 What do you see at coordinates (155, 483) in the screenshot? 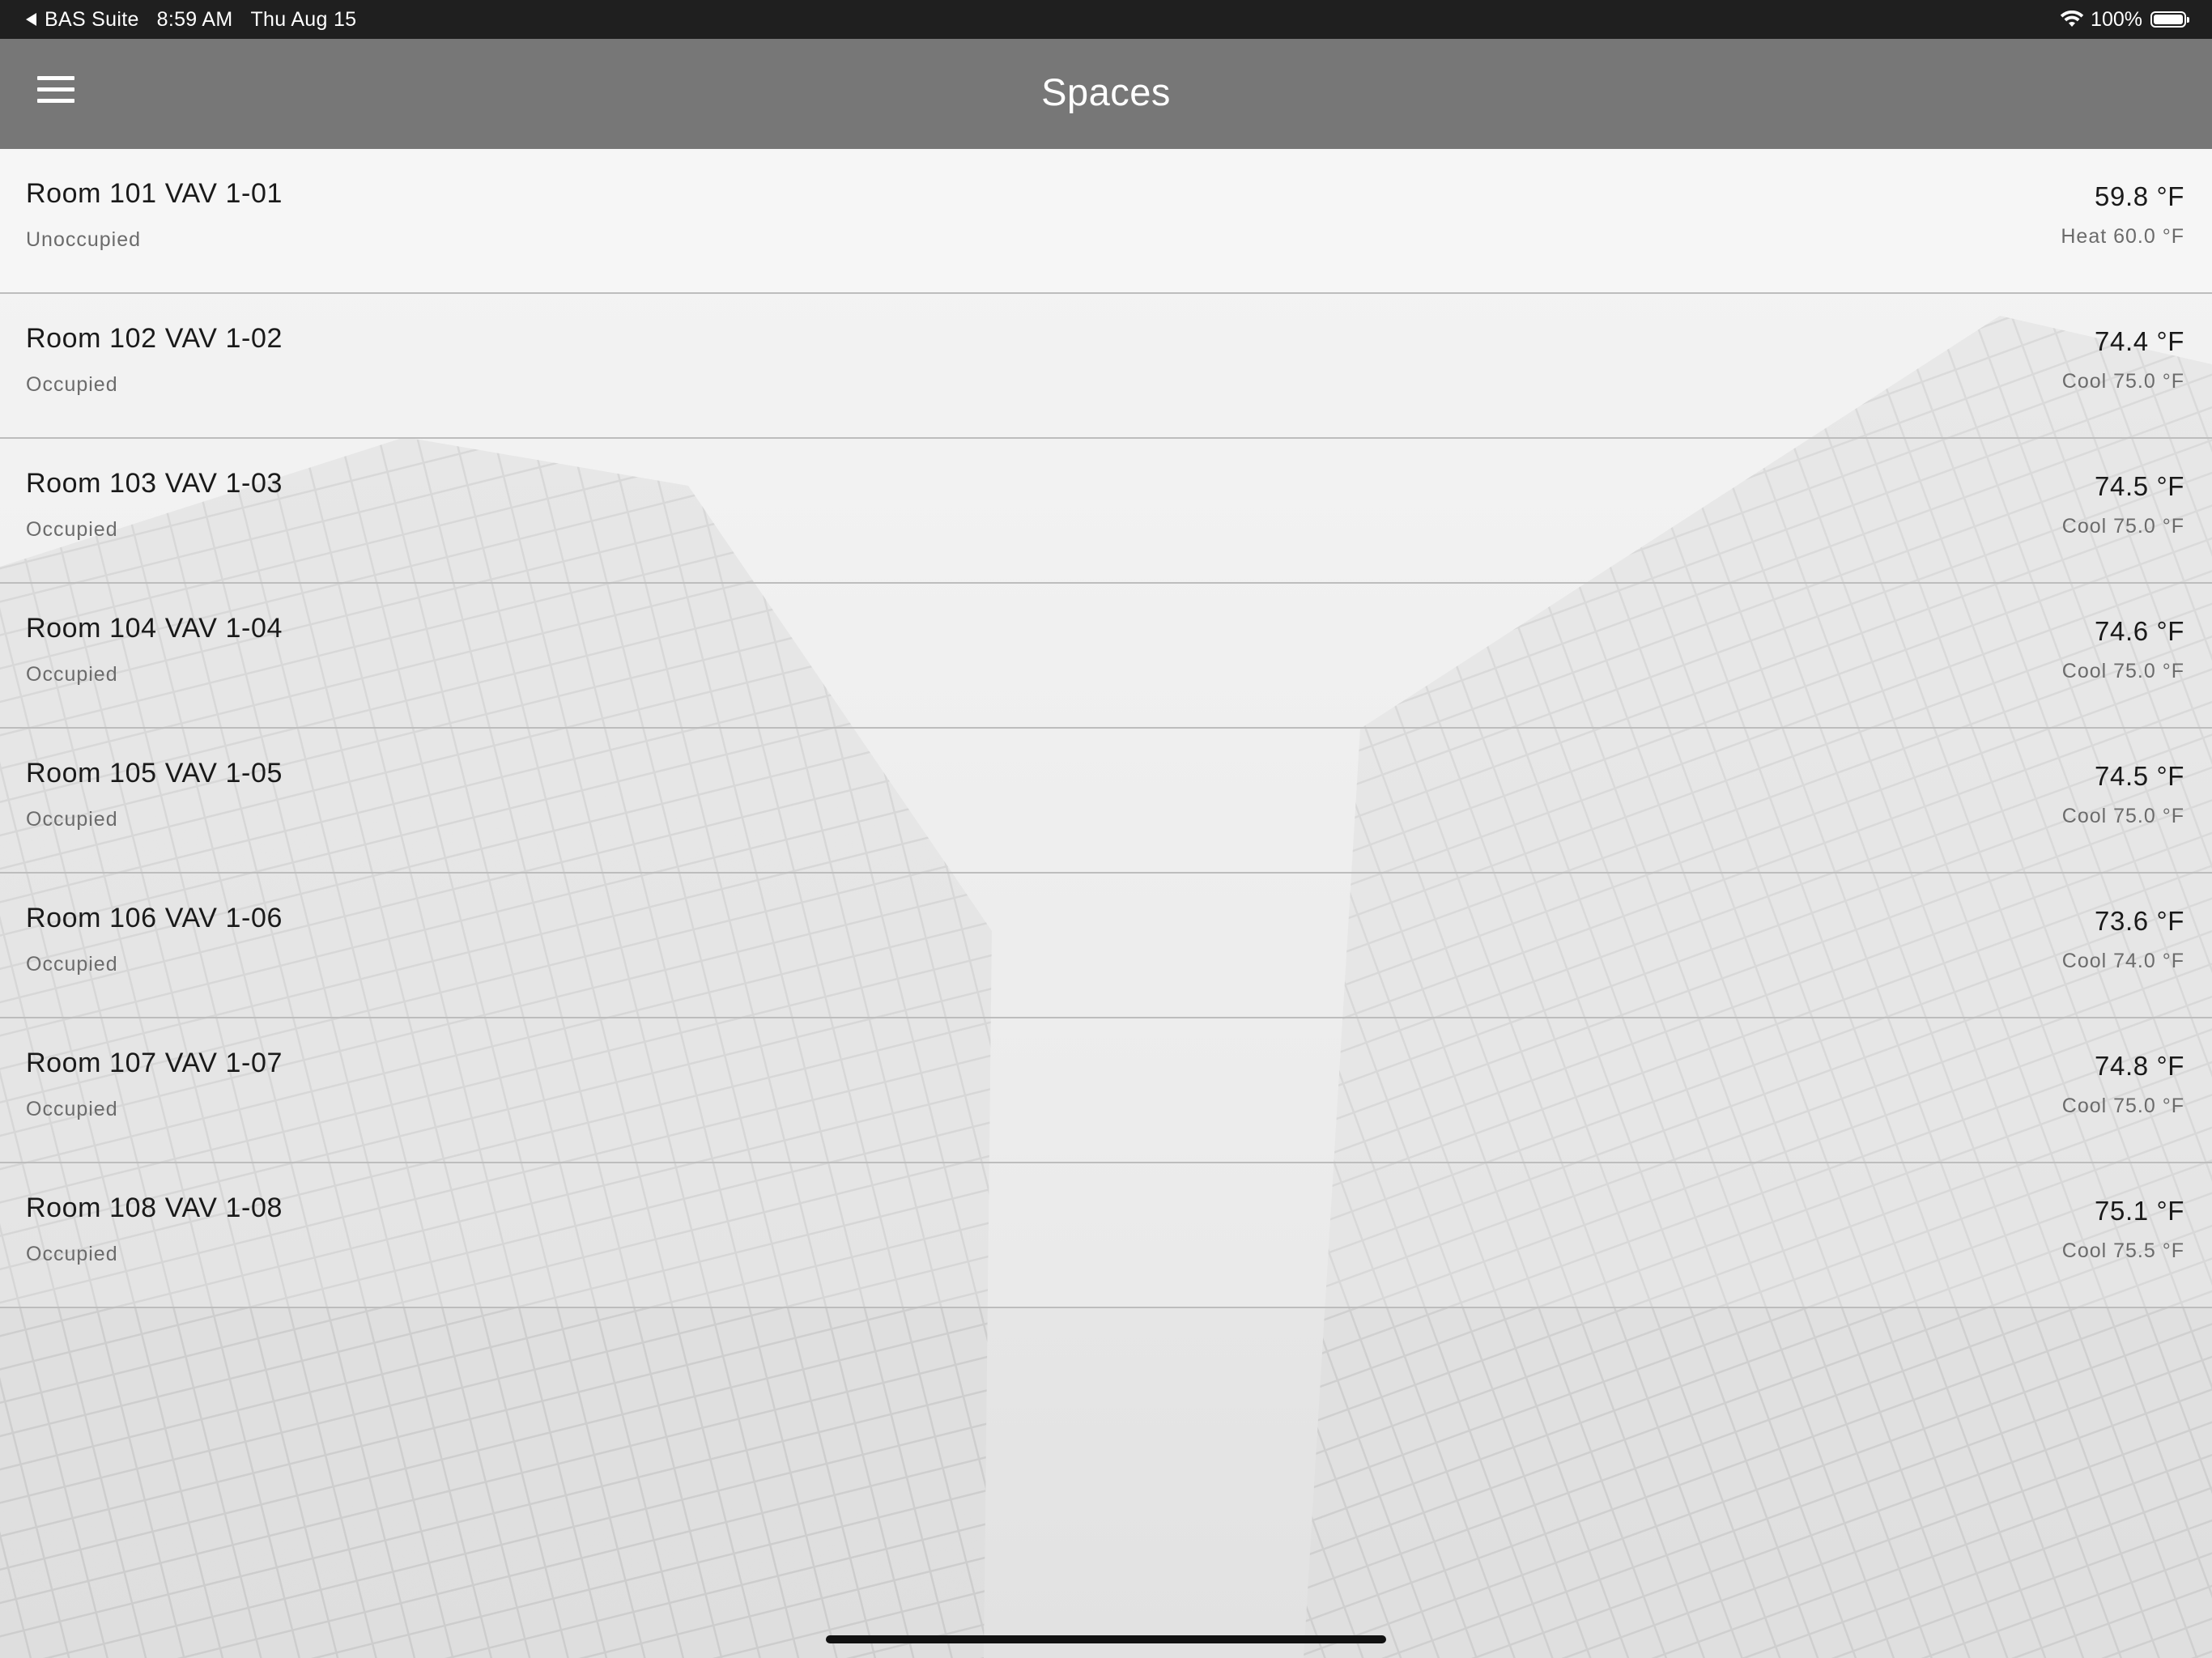
I see `space-name: Room 103 VAV 1-03` at bounding box center [155, 483].